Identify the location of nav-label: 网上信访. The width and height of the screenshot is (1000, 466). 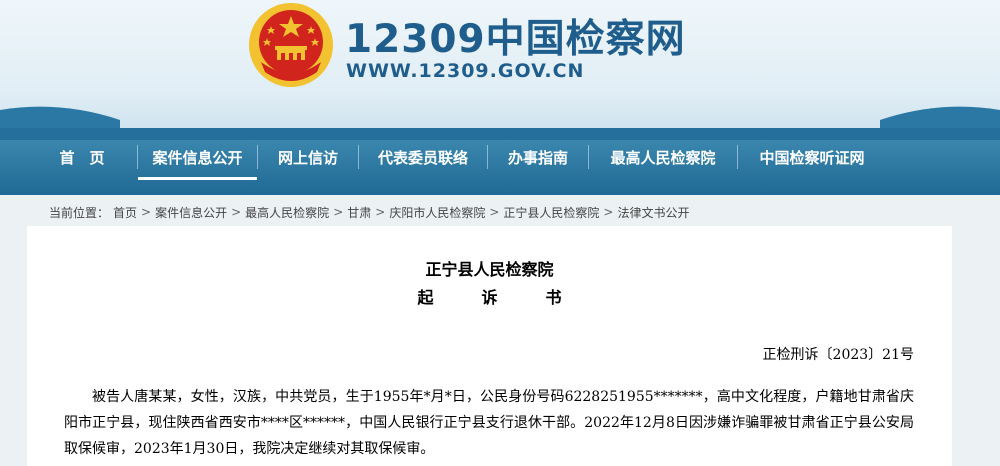
(307, 157).